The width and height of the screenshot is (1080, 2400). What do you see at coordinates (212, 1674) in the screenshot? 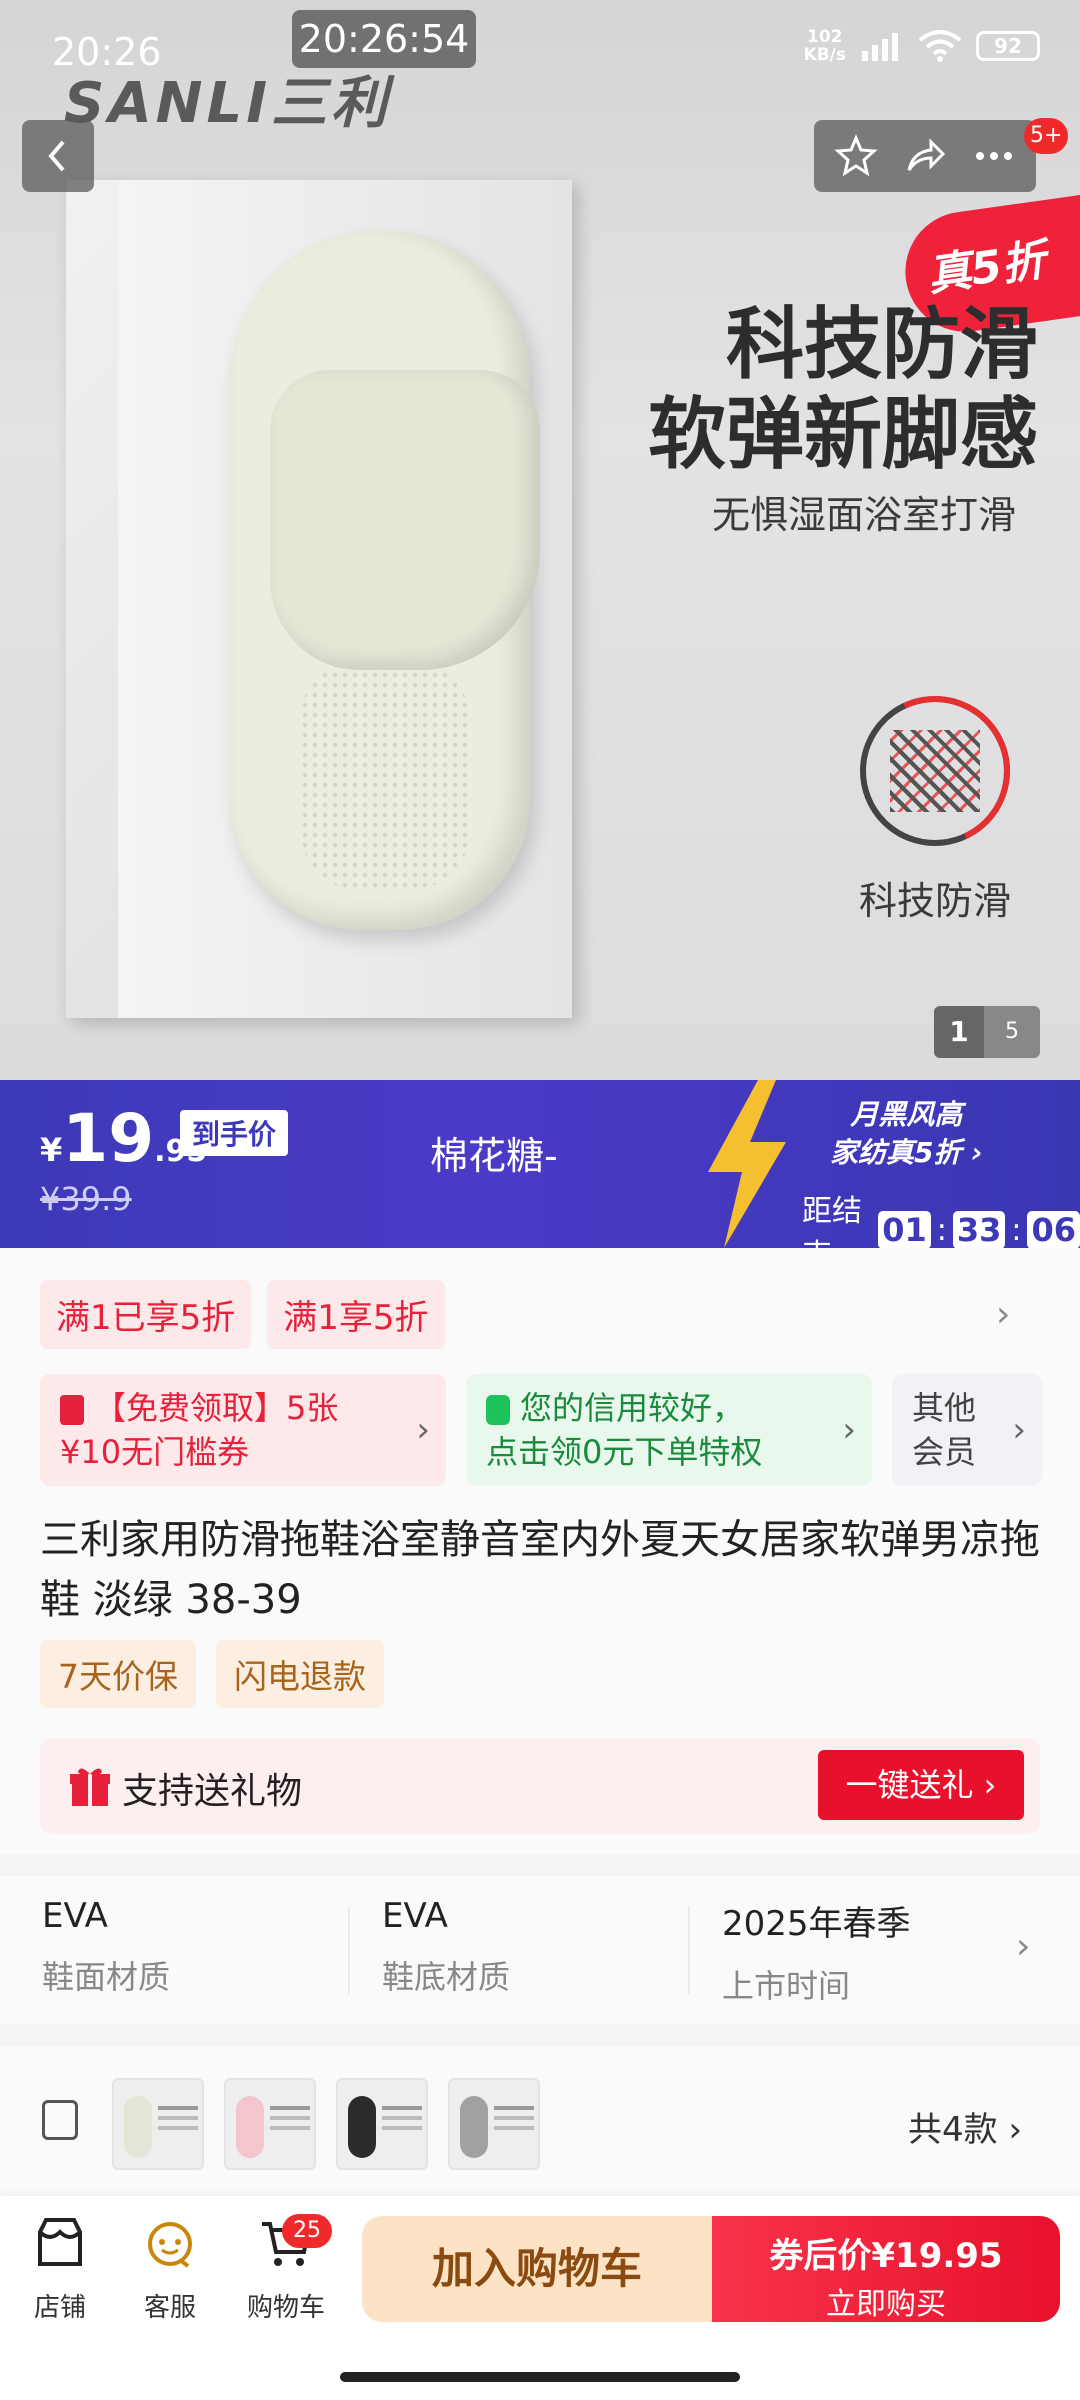
I see `service-guarantees: 7天价保 闪电退款` at bounding box center [212, 1674].